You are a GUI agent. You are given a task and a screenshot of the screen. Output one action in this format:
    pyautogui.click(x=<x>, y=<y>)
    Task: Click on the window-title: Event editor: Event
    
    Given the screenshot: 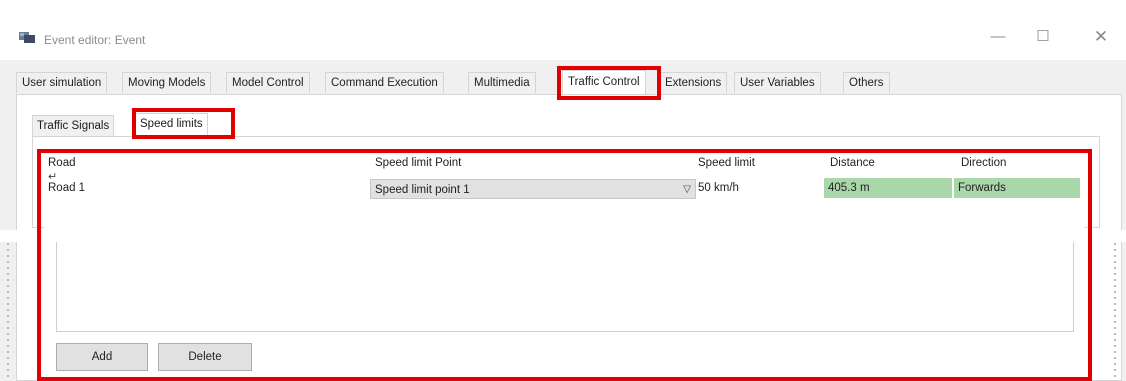 What is the action you would take?
    pyautogui.click(x=95, y=40)
    